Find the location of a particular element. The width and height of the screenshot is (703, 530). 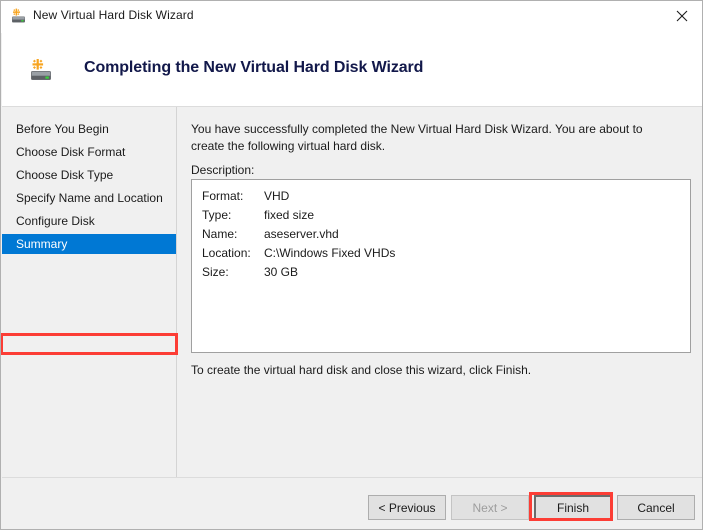

sidebar-item-label: Before You Begin is located at coordinates (62, 129).